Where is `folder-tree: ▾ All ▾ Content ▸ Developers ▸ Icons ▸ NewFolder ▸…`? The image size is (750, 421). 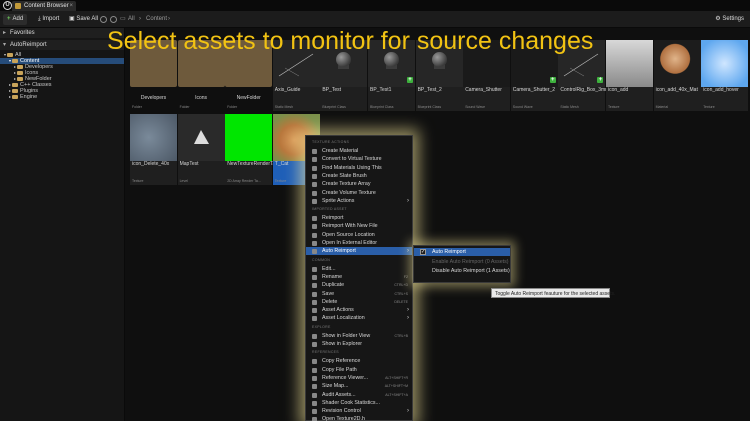 folder-tree: ▾ All ▾ Content ▸ Developers ▸ Icons ▸ NewFolder ▸… is located at coordinates (62, 76).